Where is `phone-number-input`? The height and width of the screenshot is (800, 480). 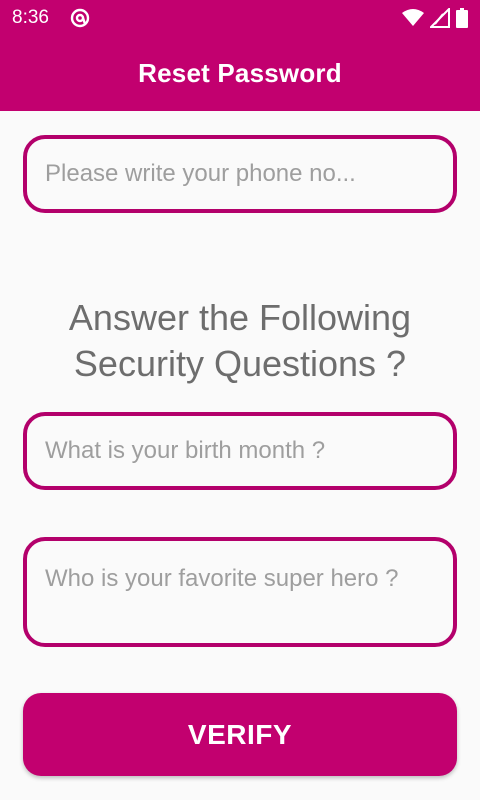 phone-number-input is located at coordinates (240, 174).